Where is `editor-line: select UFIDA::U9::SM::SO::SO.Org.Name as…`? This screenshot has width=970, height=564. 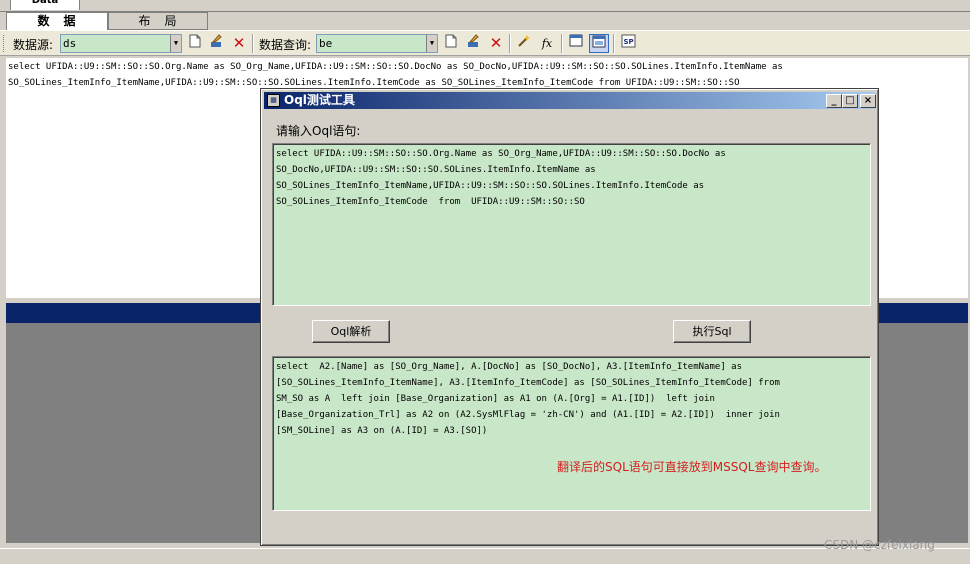 editor-line: select UFIDA::U9::SM::SO::SO.Org.Name as… is located at coordinates (395, 67).